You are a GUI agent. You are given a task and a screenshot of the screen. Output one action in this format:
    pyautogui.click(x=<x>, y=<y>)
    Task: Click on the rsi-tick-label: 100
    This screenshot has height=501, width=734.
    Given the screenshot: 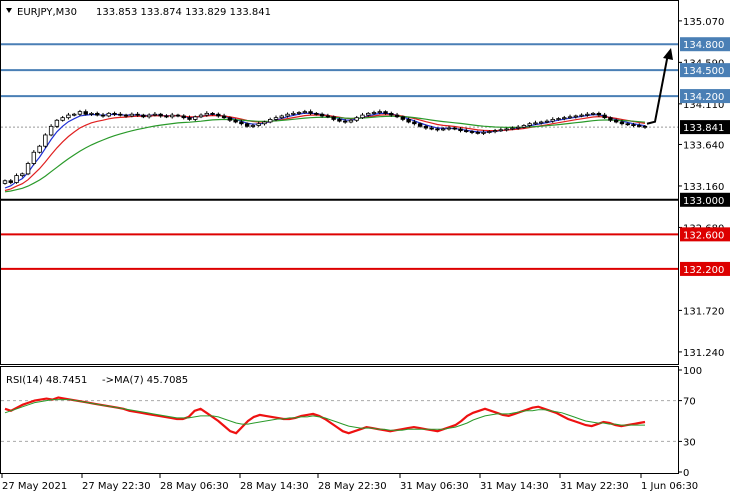 What is the action you would take?
    pyautogui.click(x=692, y=371)
    